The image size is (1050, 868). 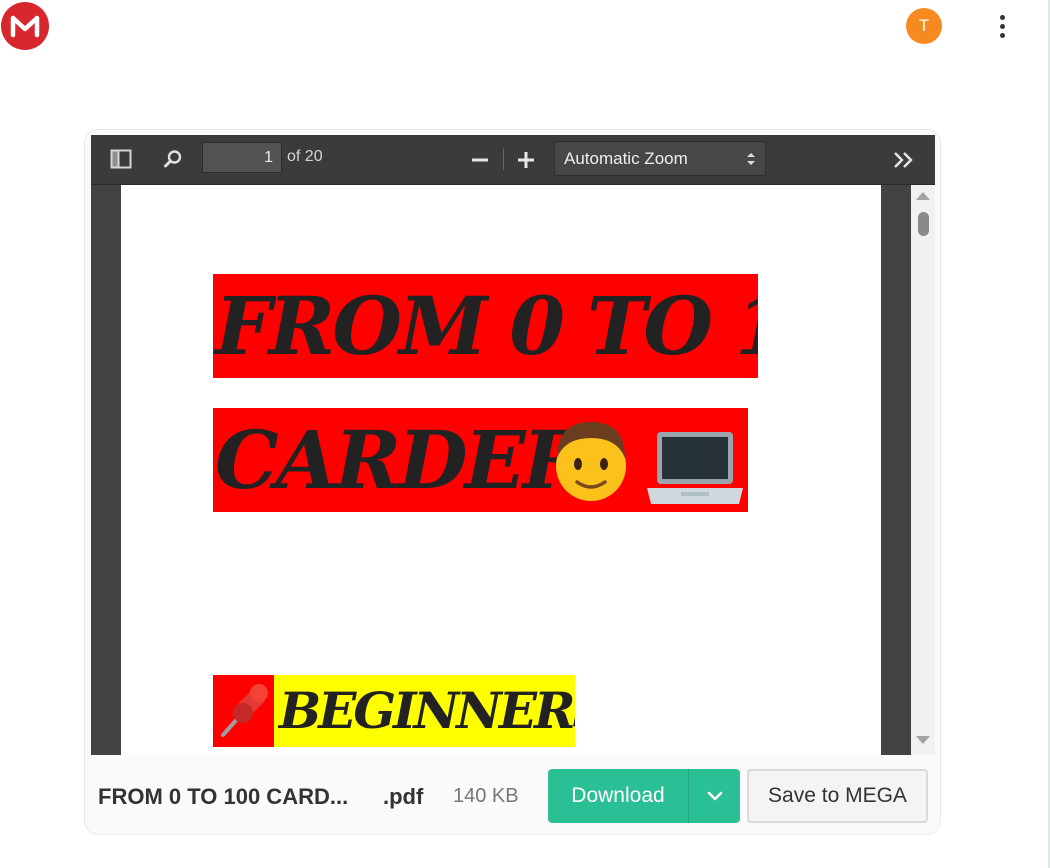 What do you see at coordinates (837, 796) in the screenshot?
I see `save-to-mega-button: Save to MEGA` at bounding box center [837, 796].